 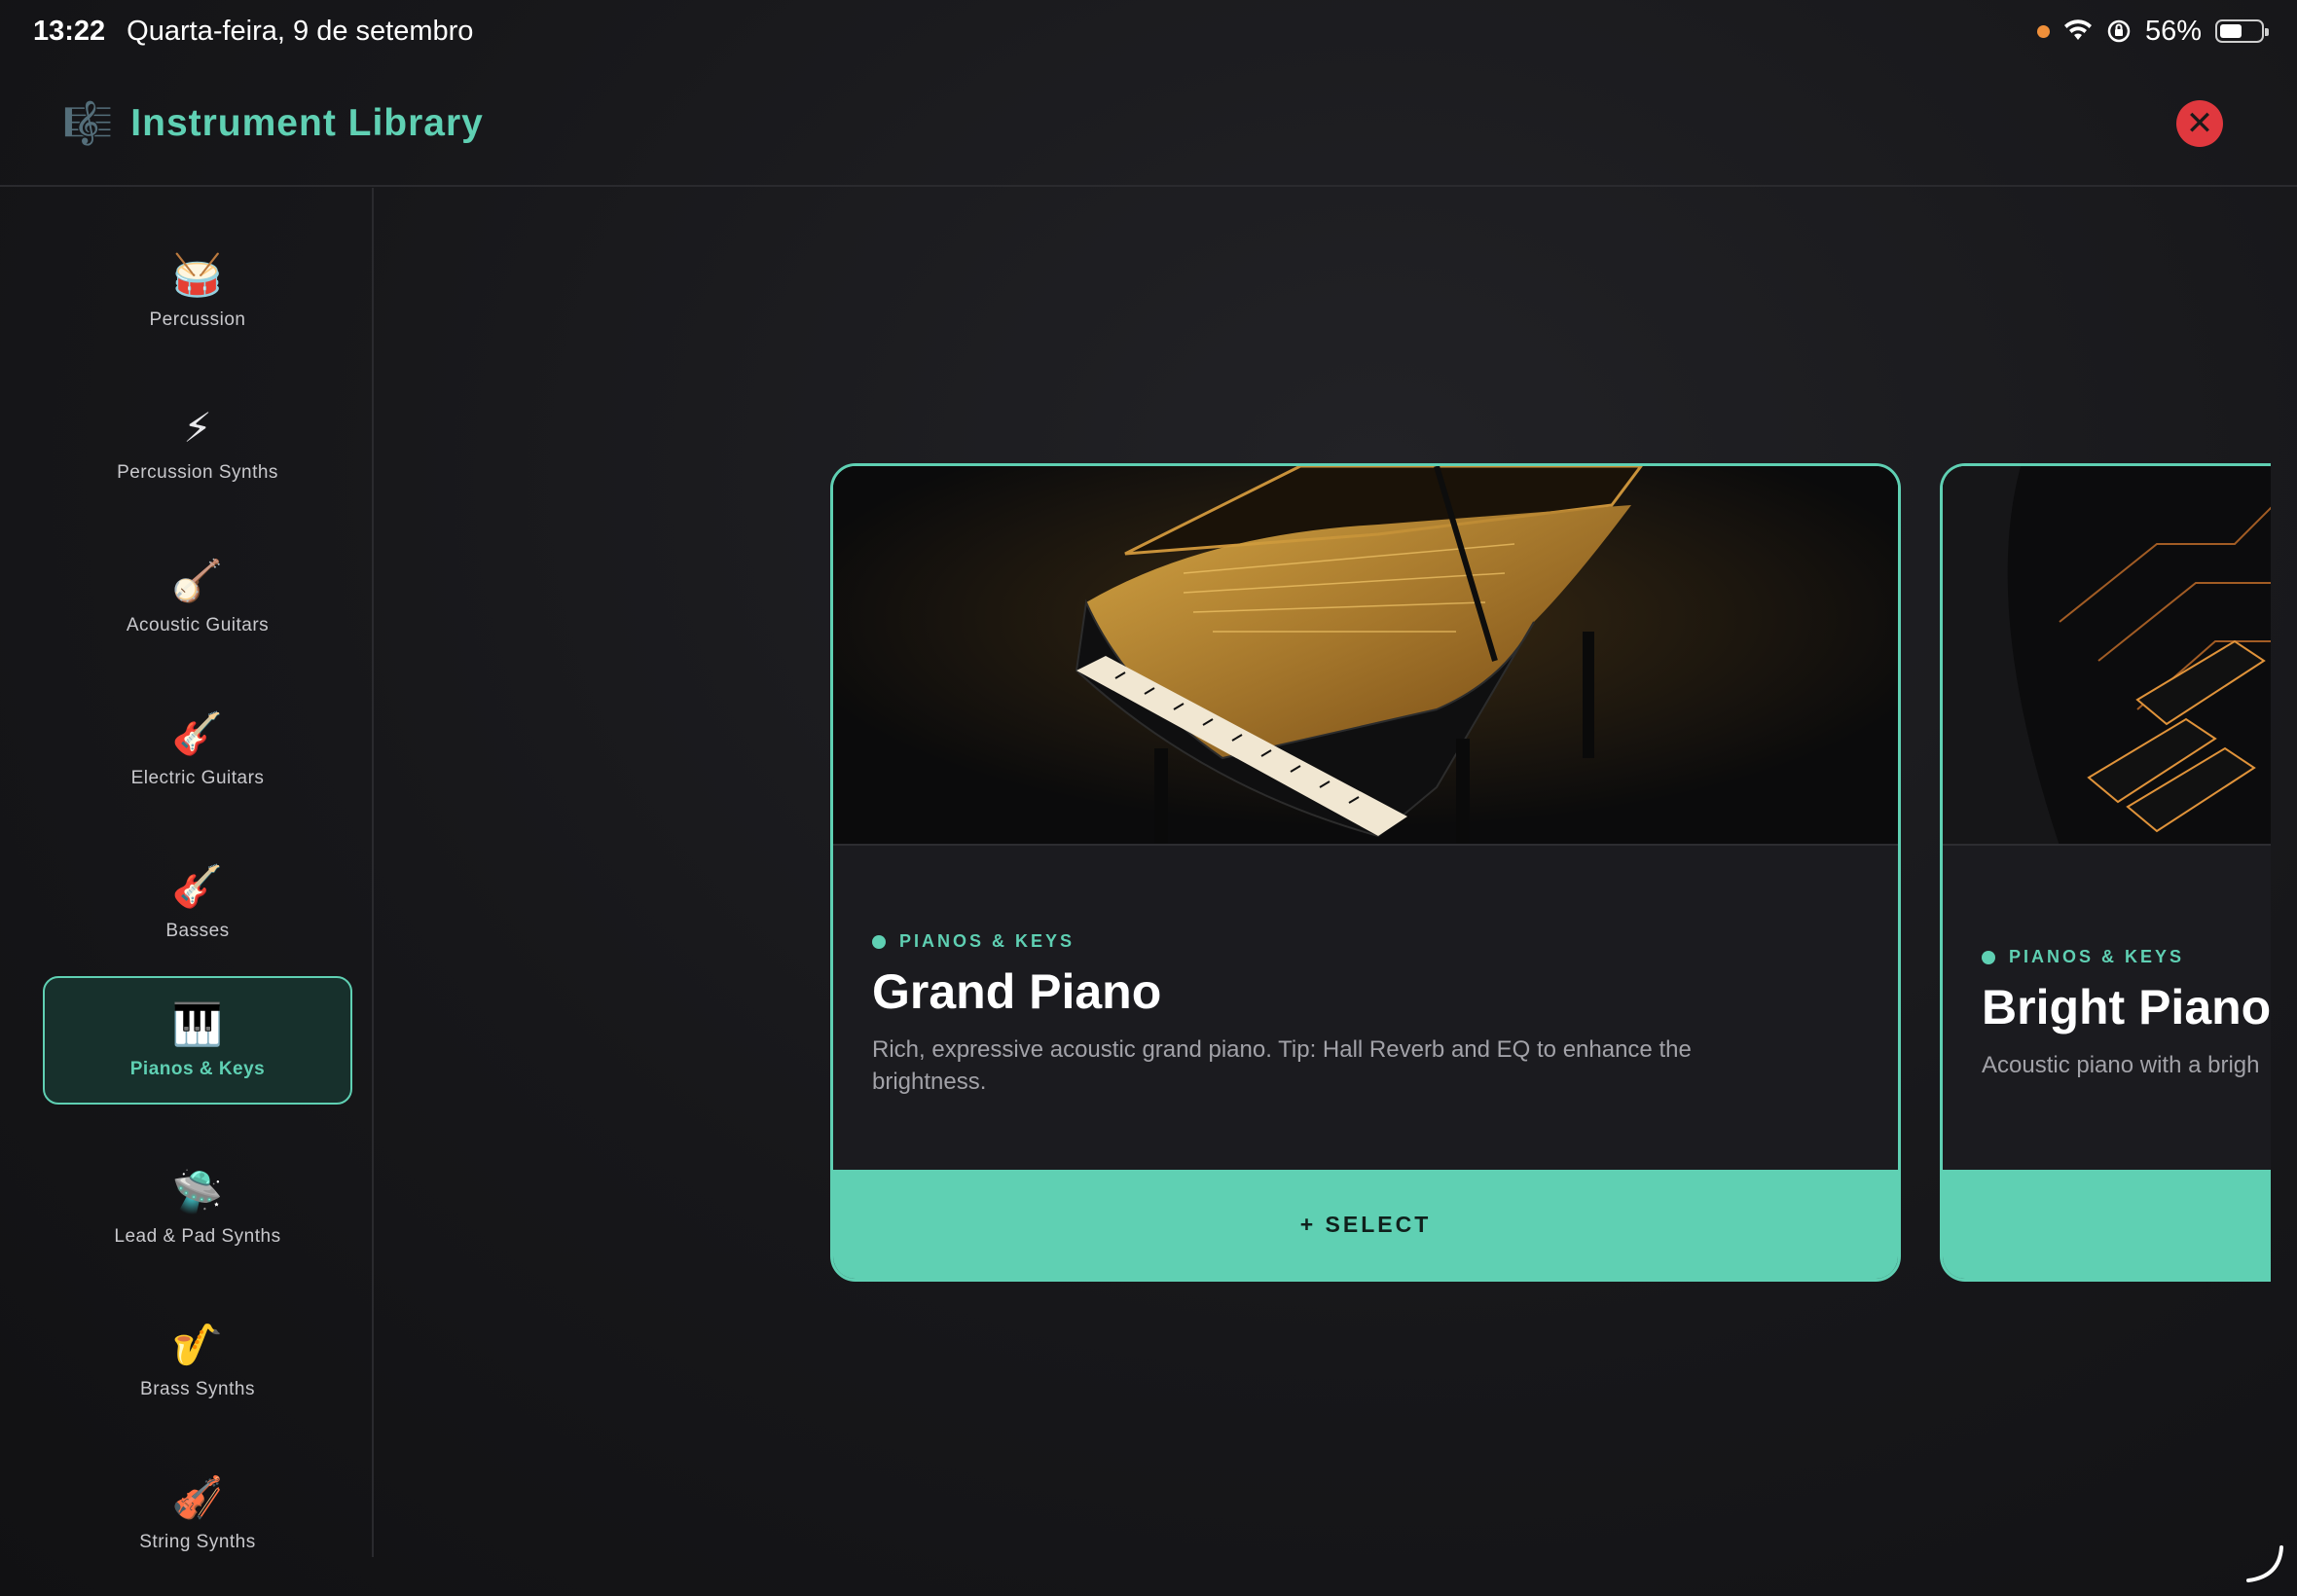 I want to click on battery-icon, so click(x=2242, y=31).